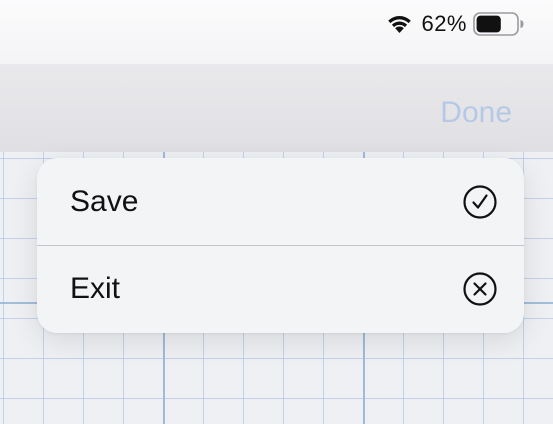 The width and height of the screenshot is (553, 424). What do you see at coordinates (444, 23) in the screenshot?
I see `battery-percentage: 62%` at bounding box center [444, 23].